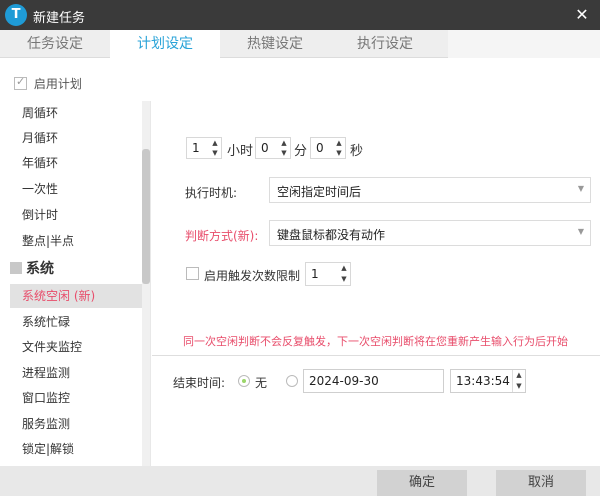 This screenshot has height=496, width=600. What do you see at coordinates (519, 386) in the screenshot?
I see `end-time-down-arrow-icon: ▼` at bounding box center [519, 386].